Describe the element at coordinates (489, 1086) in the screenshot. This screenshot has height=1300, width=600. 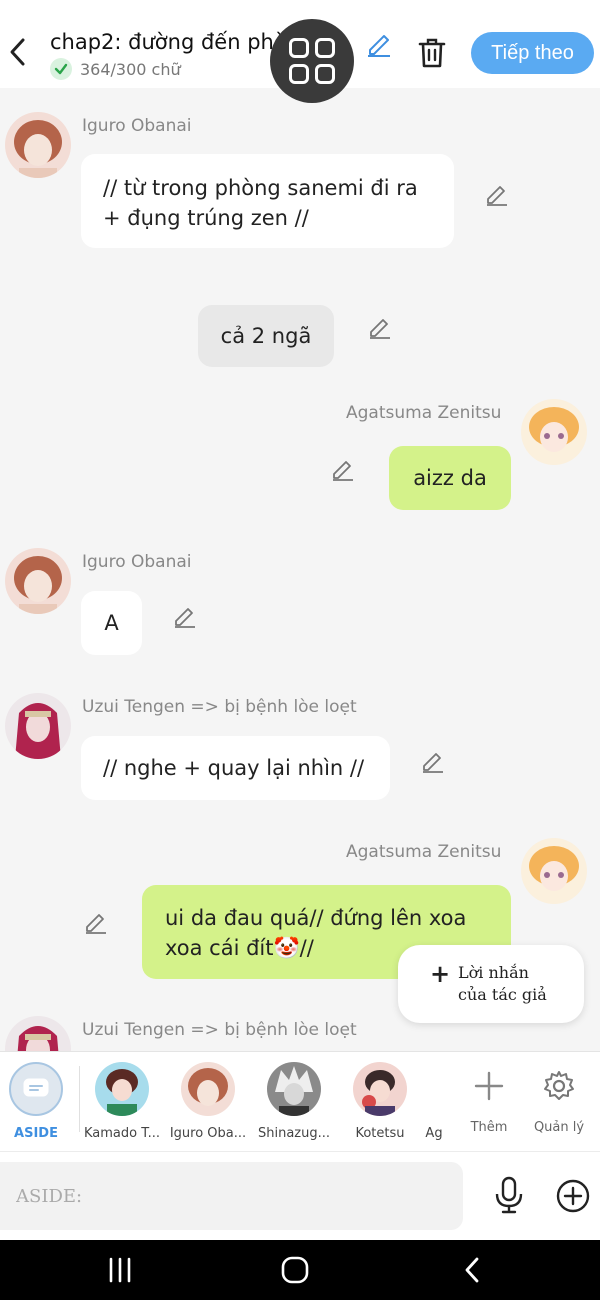
I see `plus-icon` at that location.